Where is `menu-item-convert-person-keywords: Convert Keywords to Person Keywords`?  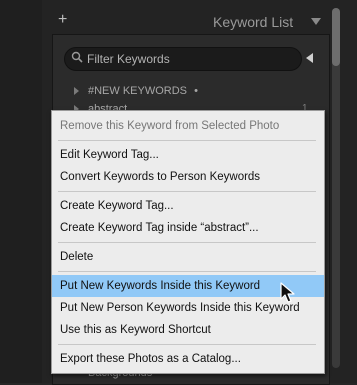 menu-item-convert-person-keywords: Convert Keywords to Person Keywords is located at coordinates (188, 177).